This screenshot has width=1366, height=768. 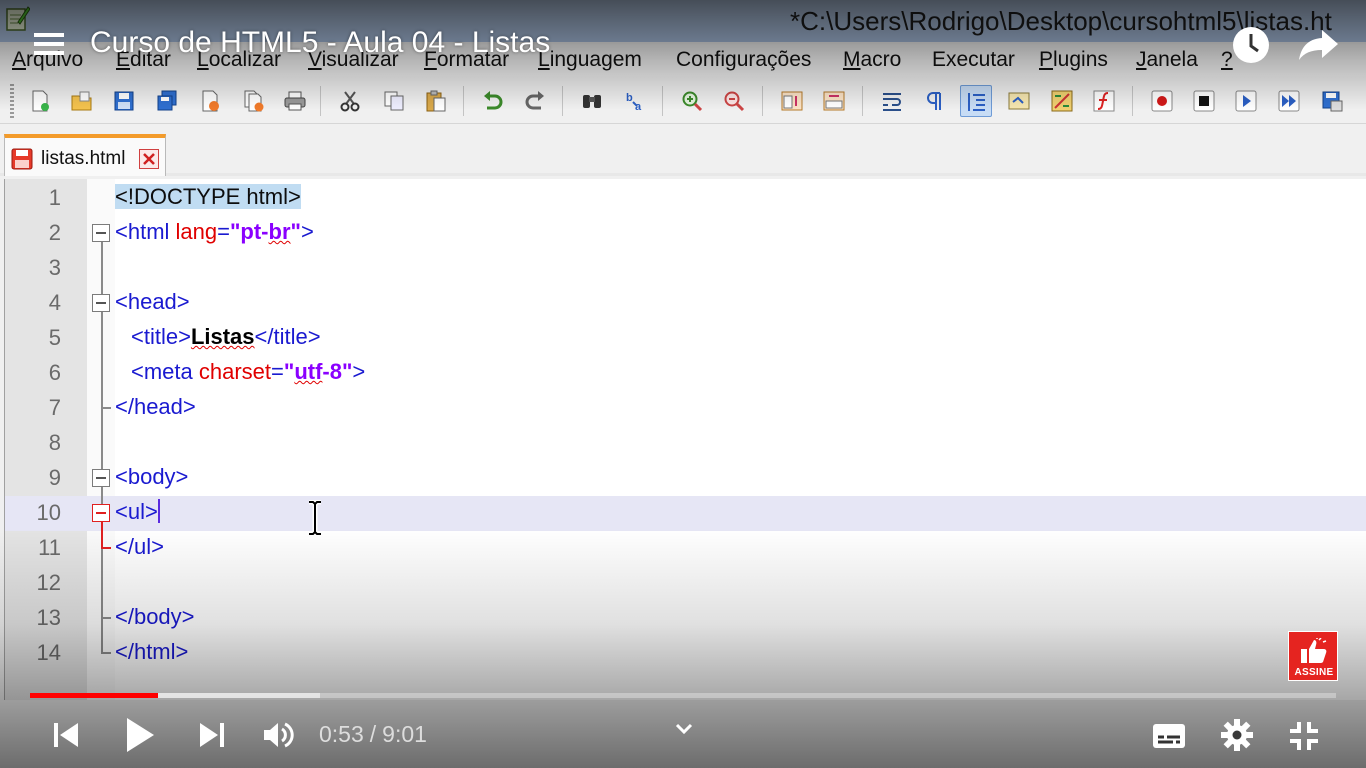 What do you see at coordinates (149, 159) in the screenshot?
I see `close-tab-icon` at bounding box center [149, 159].